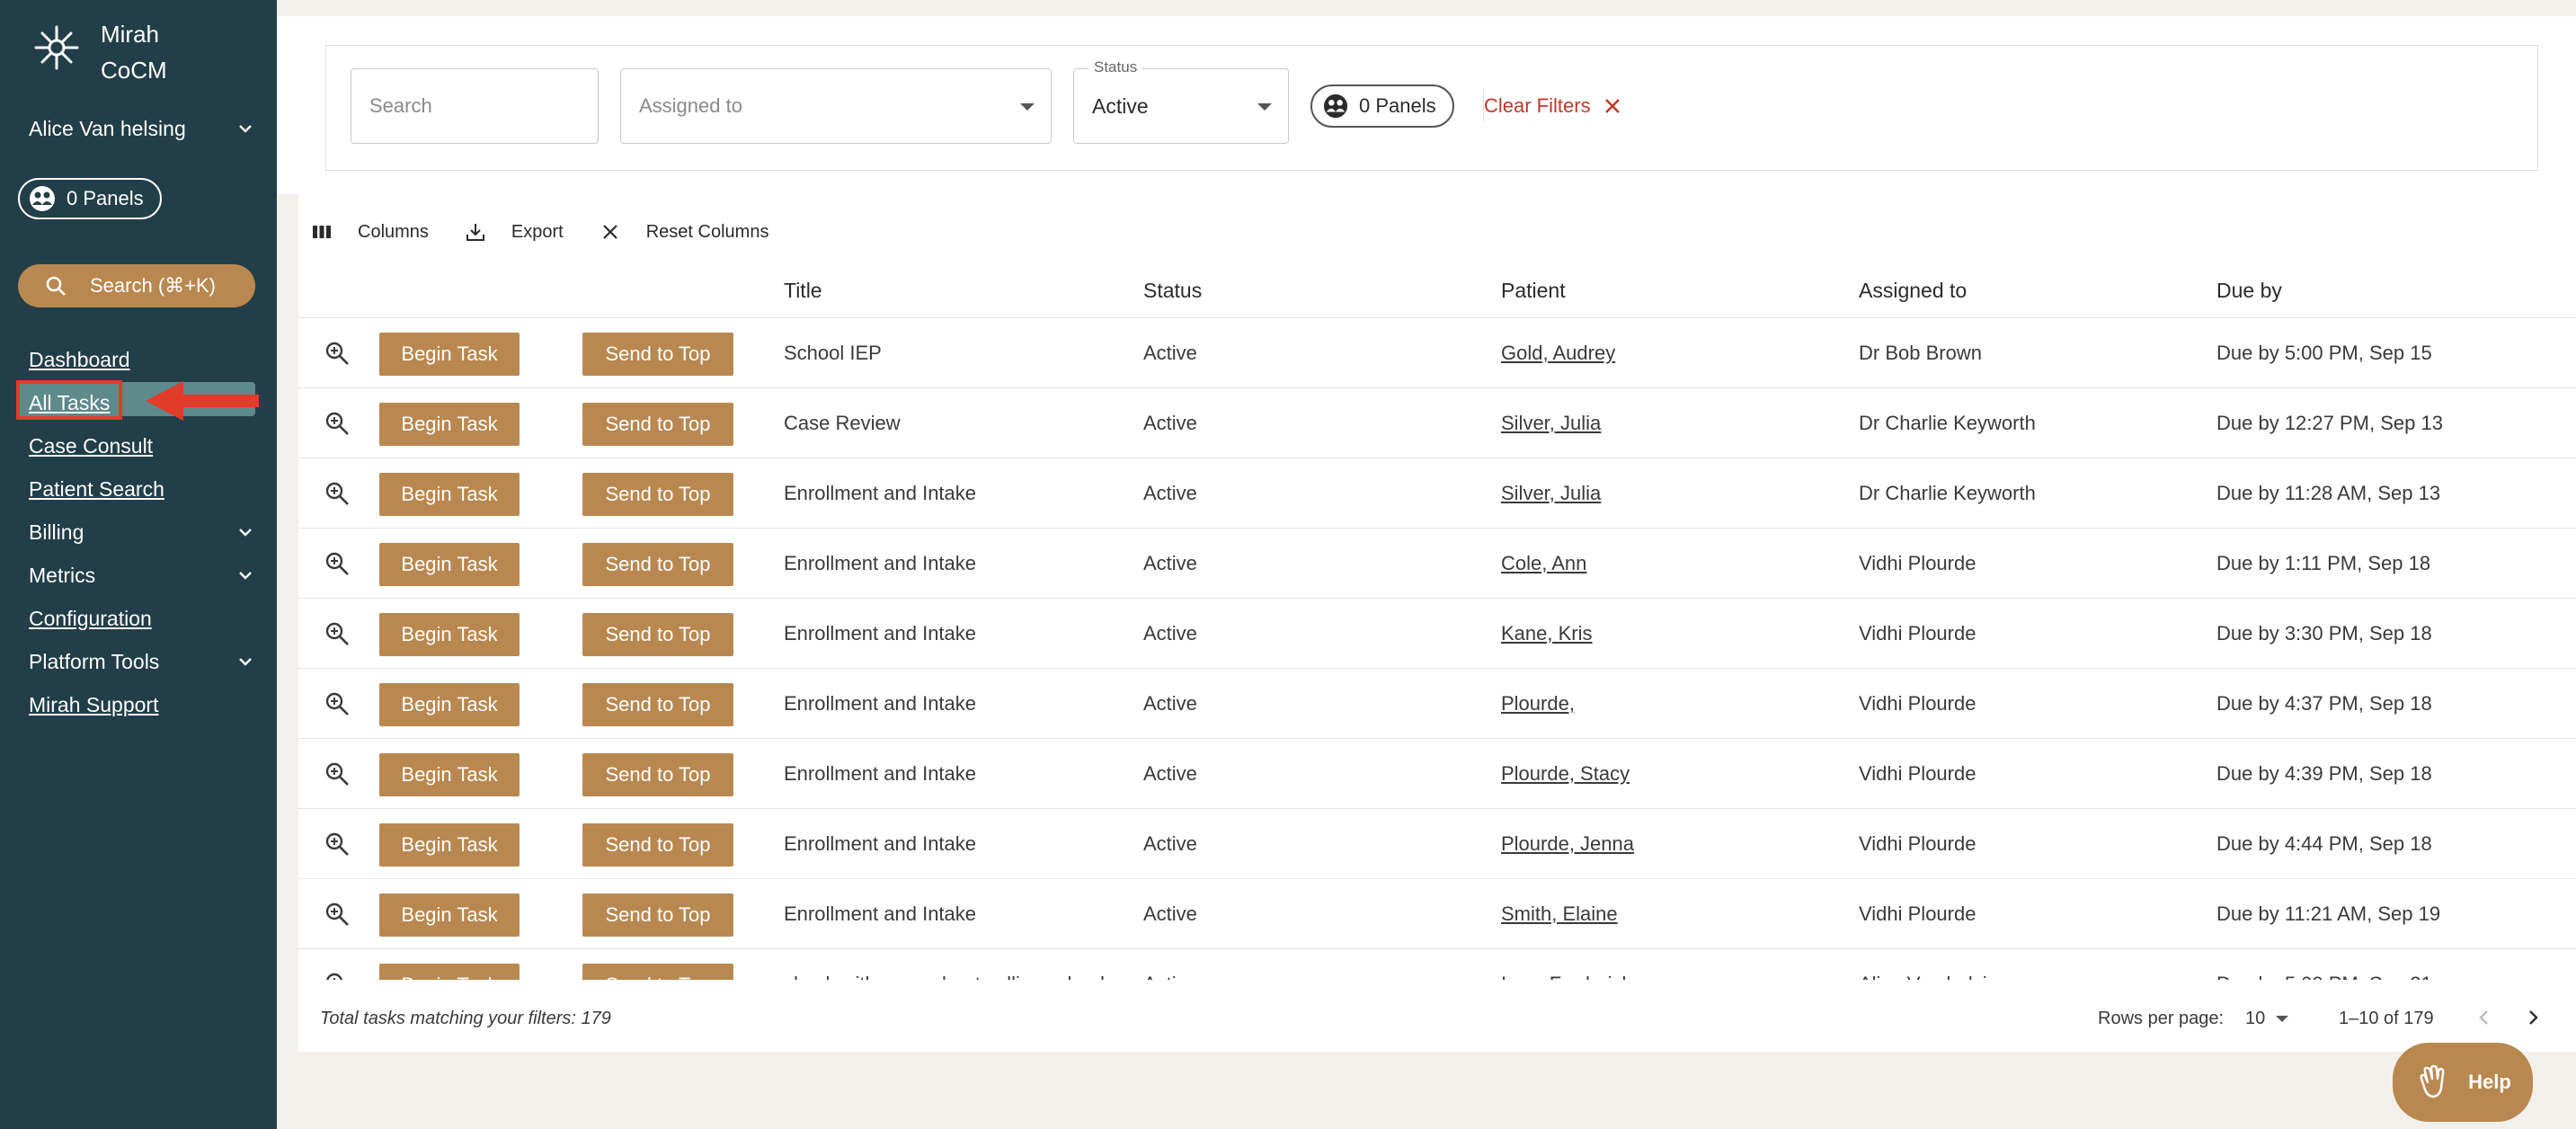 The height and width of the screenshot is (1129, 2576). Describe the element at coordinates (2533, 1017) in the screenshot. I see `next-page-icon` at that location.